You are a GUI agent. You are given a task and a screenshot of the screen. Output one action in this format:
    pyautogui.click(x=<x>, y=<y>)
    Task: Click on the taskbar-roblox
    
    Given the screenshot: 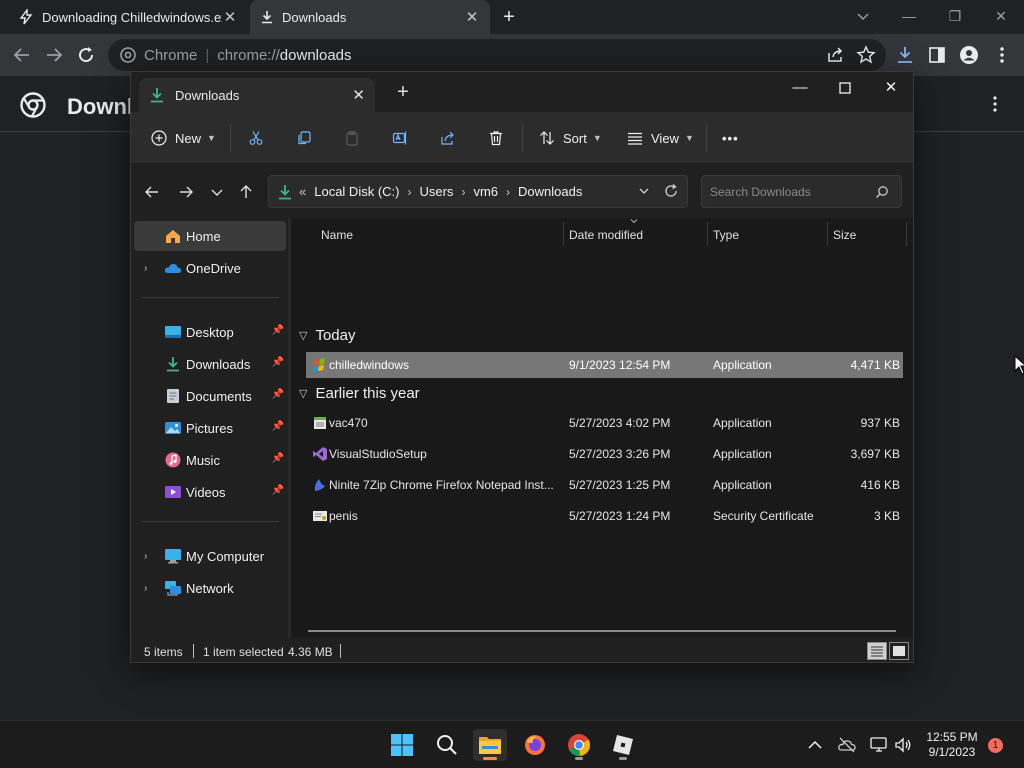 What is the action you would take?
    pyautogui.click(x=623, y=745)
    